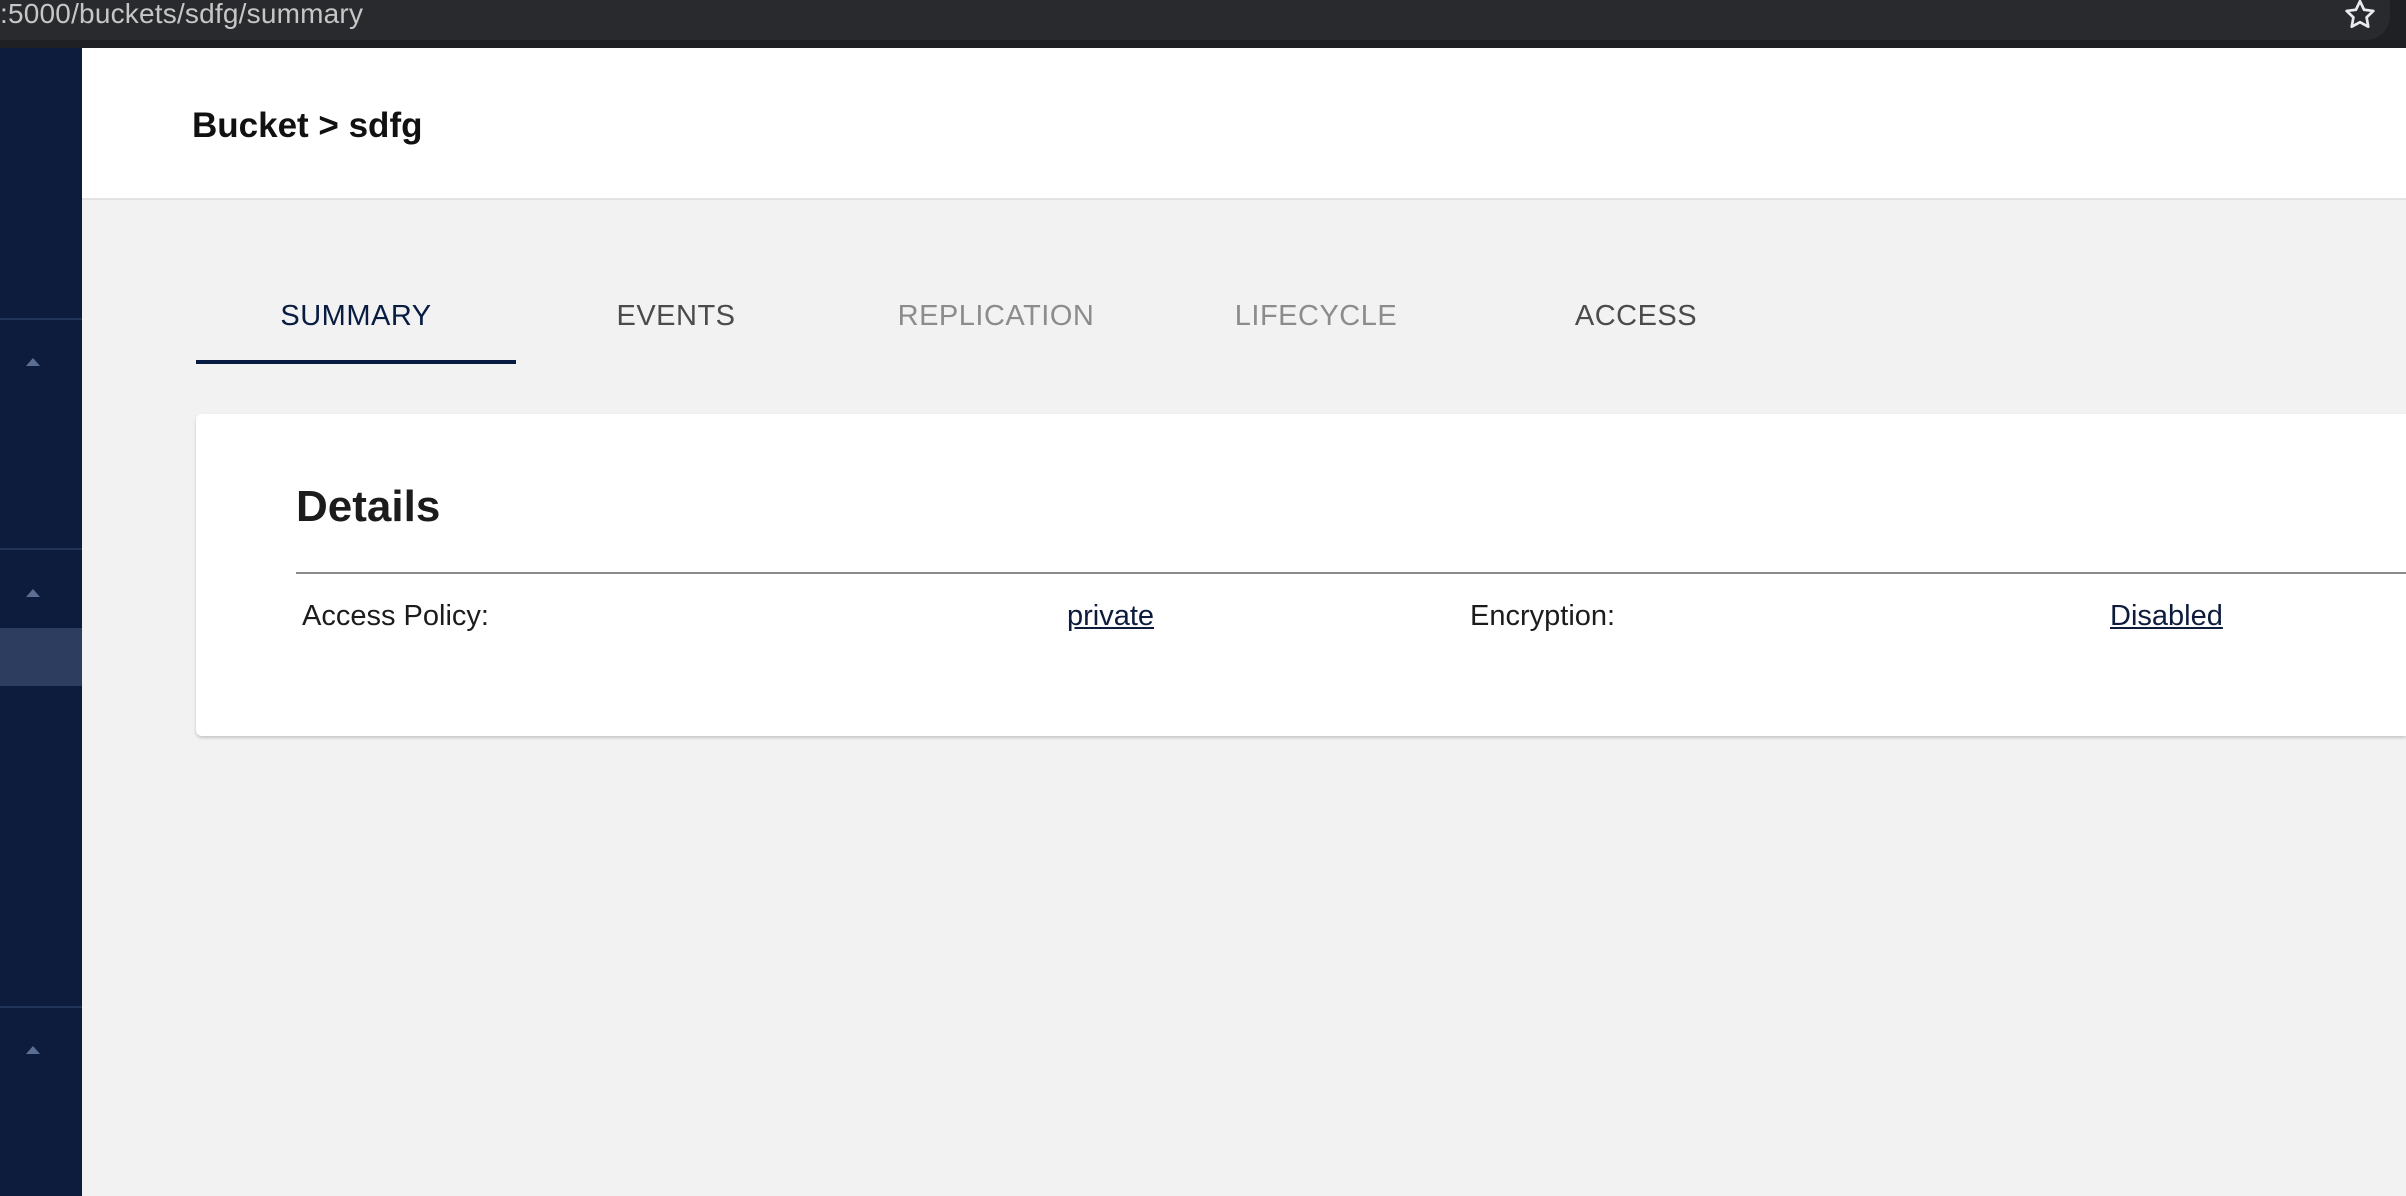  What do you see at coordinates (2360, 16) in the screenshot?
I see `star-icon` at bounding box center [2360, 16].